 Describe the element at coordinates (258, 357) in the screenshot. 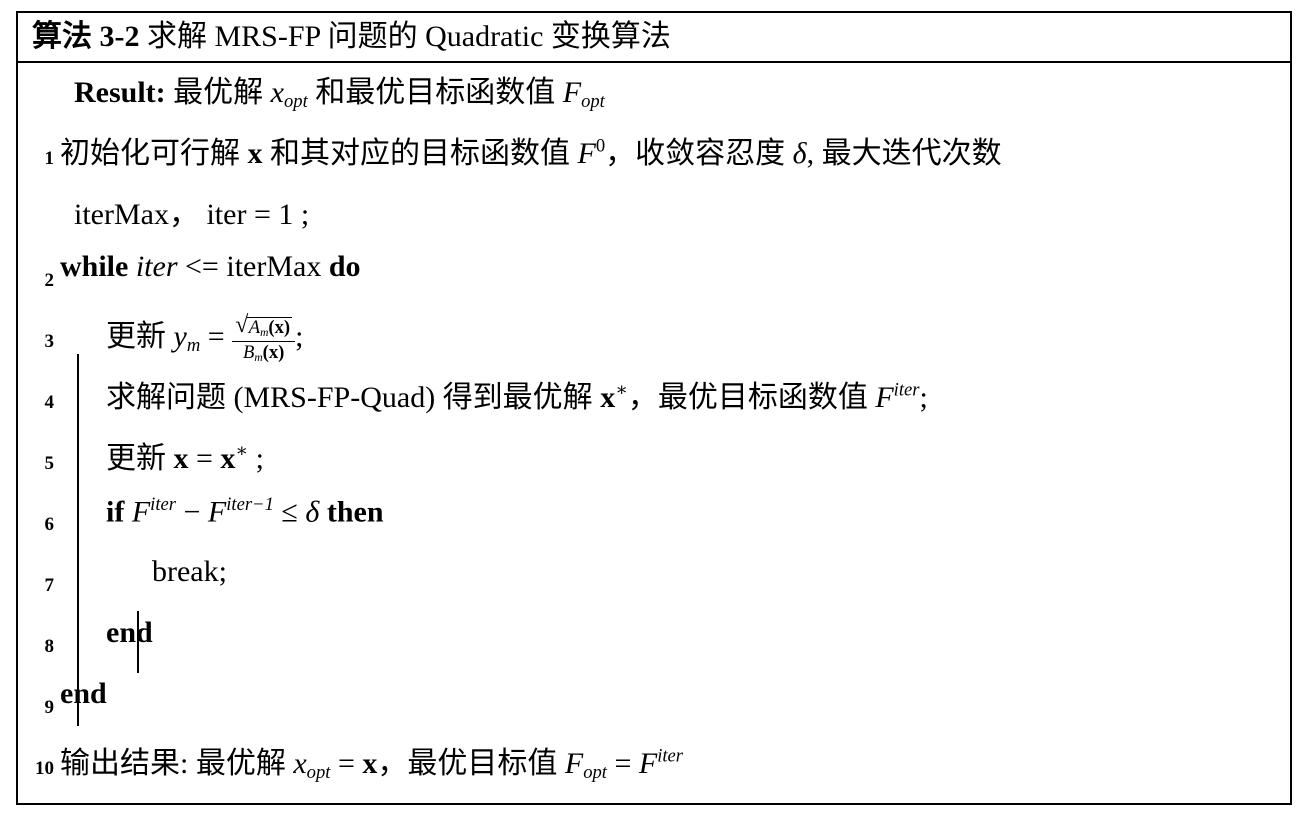

I see `line3-den-b-sub: m` at that location.